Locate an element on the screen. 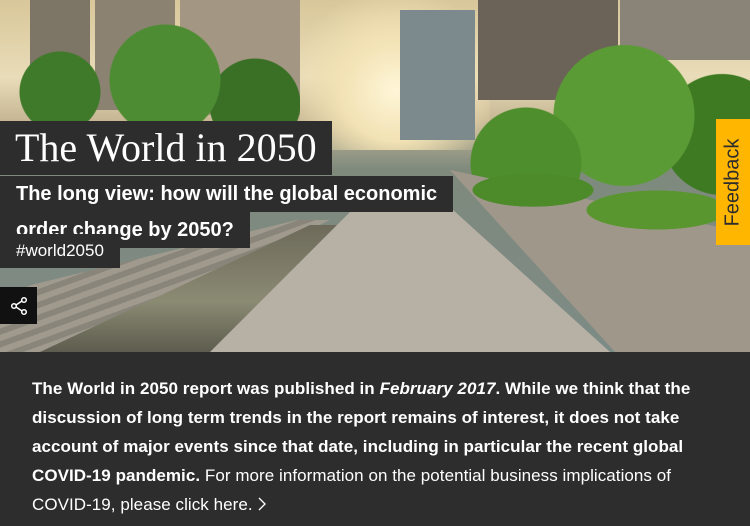 The image size is (750, 526). share-icon is located at coordinates (18, 305).